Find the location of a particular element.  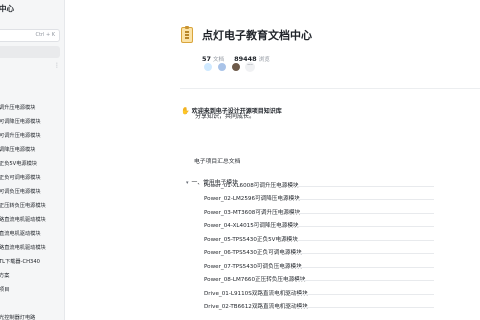

tree-item: Power_01-XL6008可调升压电源模块 is located at coordinates (327, 186).